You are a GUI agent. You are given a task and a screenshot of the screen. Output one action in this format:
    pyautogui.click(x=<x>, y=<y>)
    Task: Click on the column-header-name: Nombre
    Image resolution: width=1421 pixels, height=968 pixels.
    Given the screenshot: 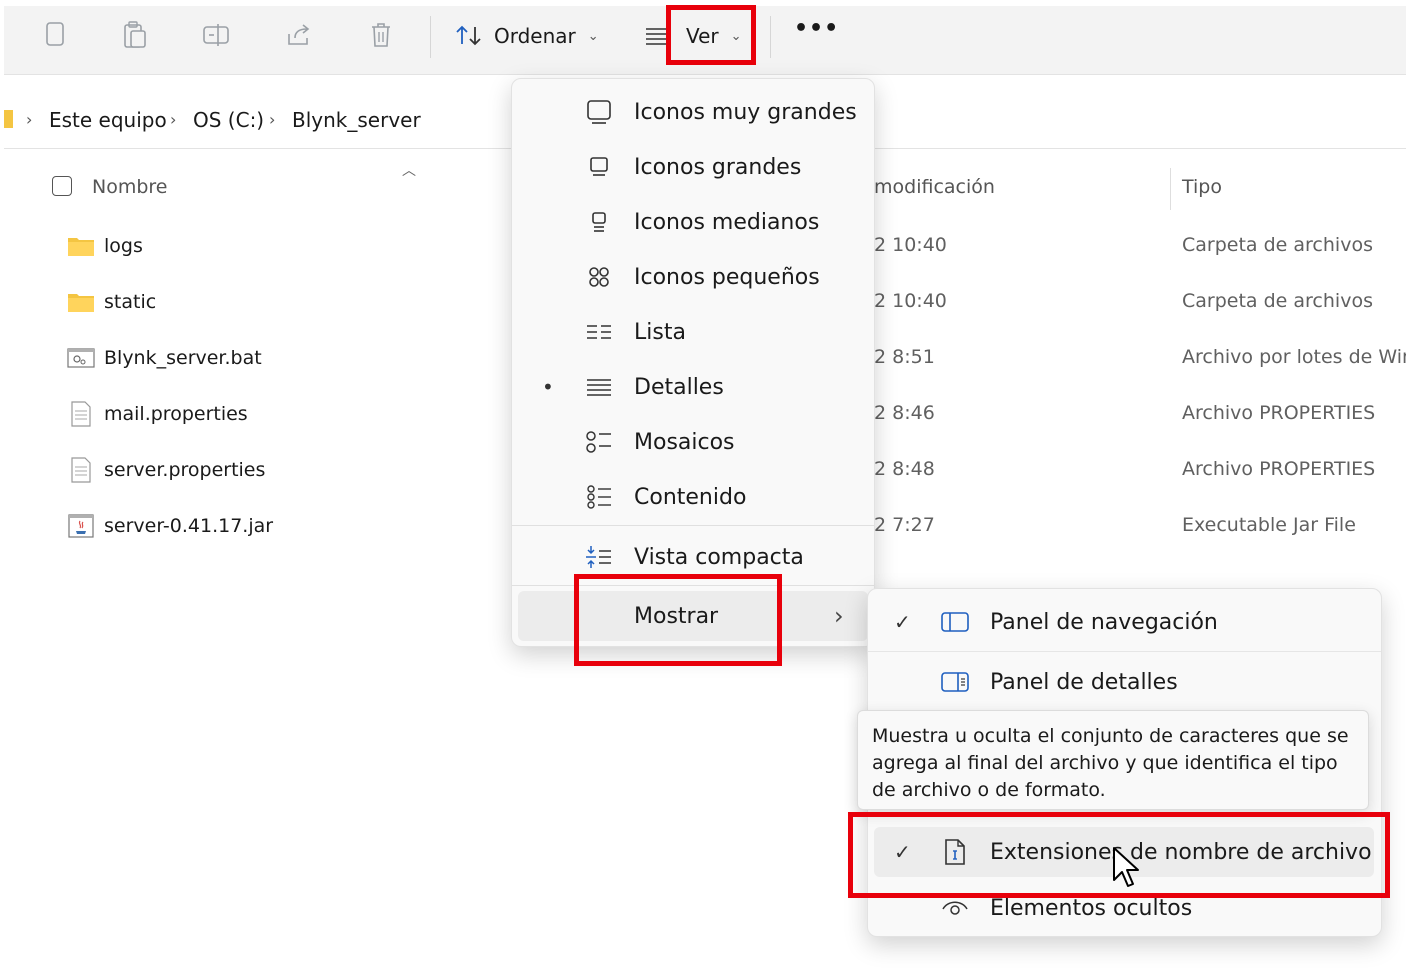 What is the action you would take?
    pyautogui.click(x=130, y=187)
    